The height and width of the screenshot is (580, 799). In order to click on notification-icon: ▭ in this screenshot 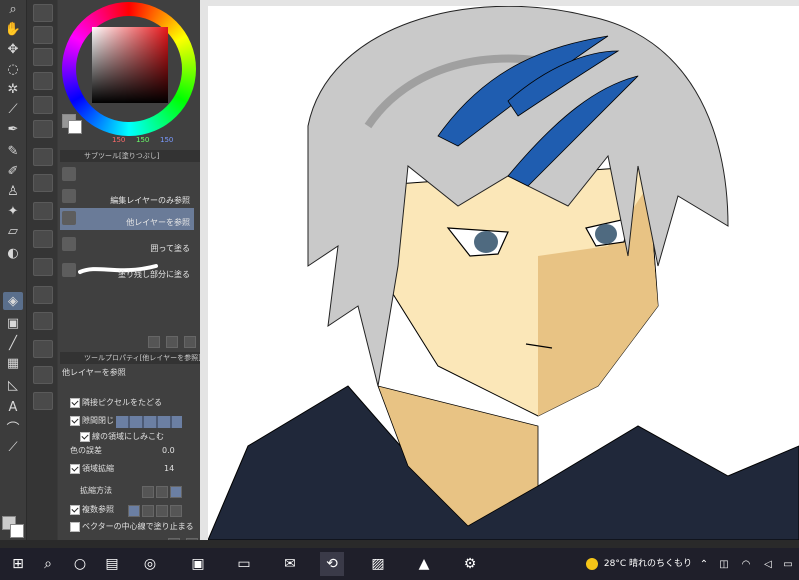, I will do `click(787, 564)`.